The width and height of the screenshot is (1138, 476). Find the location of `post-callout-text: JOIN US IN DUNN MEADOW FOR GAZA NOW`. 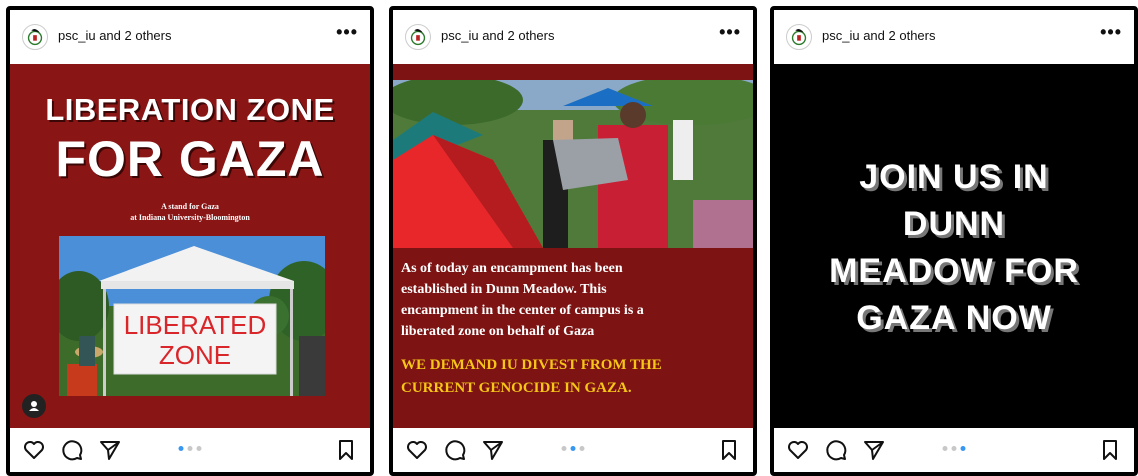

post-callout-text: JOIN US IN DUNN MEADOW FOR GAZA NOW is located at coordinates (954, 247).